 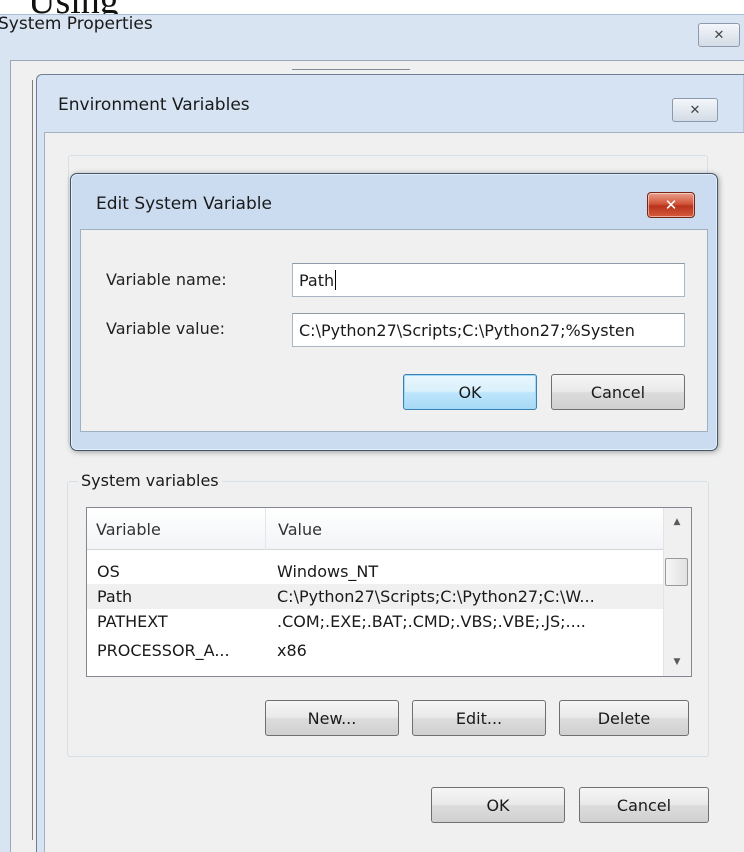 I want to click on system-properties-close-button: ✕, so click(x=719, y=35).